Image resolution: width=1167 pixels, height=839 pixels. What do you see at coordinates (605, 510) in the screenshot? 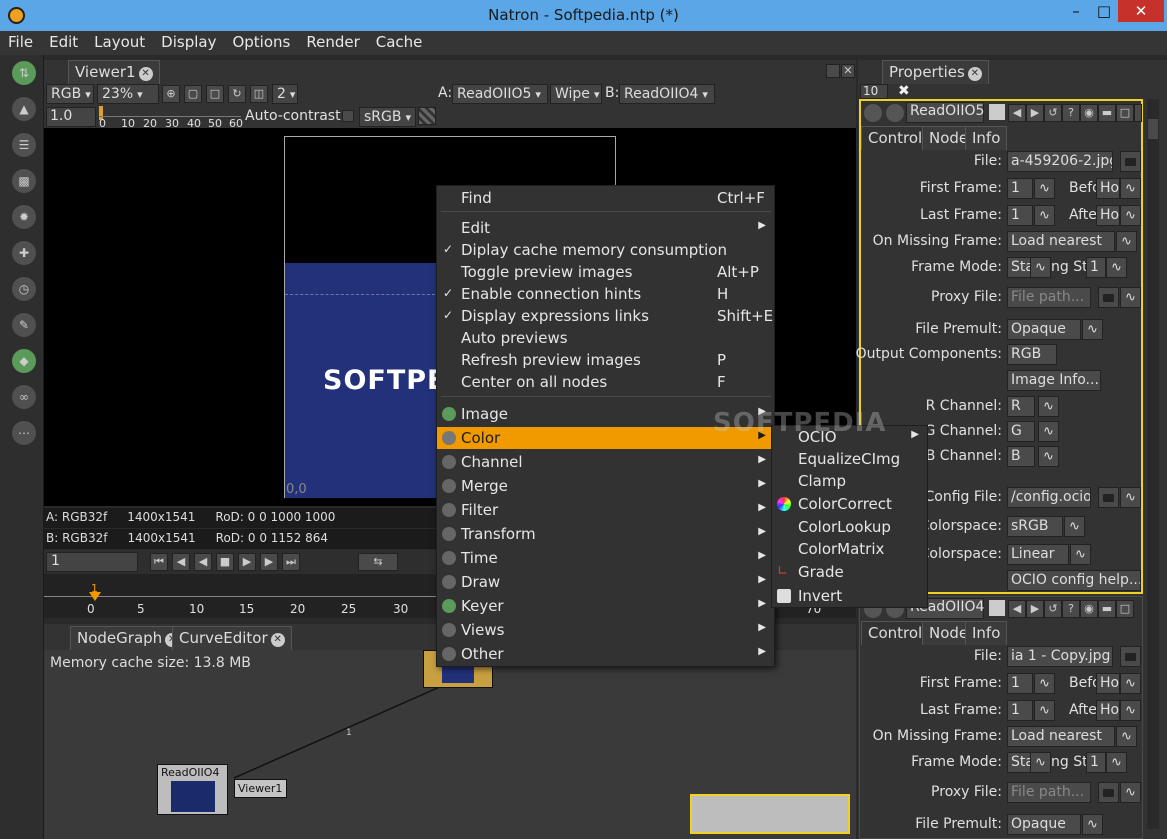
I see `menu-item-filter: Filter ▶` at bounding box center [605, 510].